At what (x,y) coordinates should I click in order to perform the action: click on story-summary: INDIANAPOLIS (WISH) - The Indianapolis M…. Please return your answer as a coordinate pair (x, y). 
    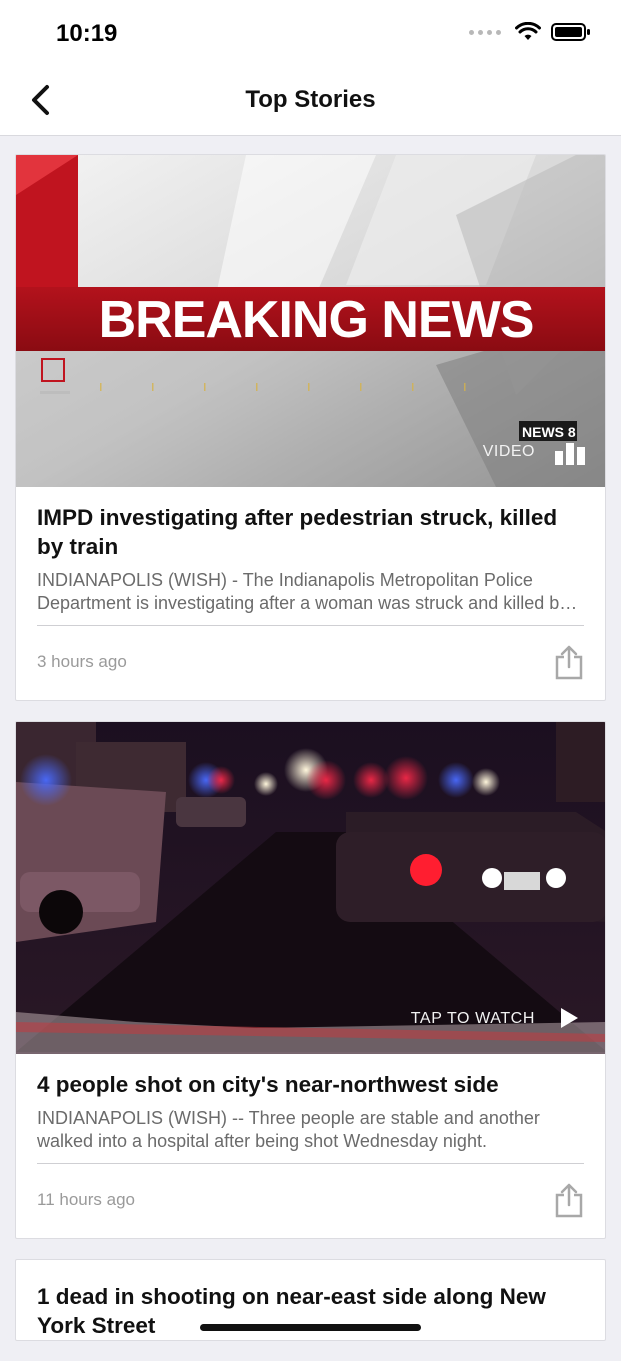
    Looking at the image, I should click on (310, 591).